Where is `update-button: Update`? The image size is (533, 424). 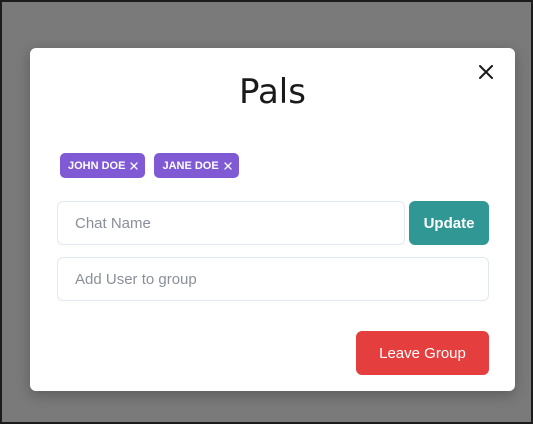 update-button: Update is located at coordinates (449, 223).